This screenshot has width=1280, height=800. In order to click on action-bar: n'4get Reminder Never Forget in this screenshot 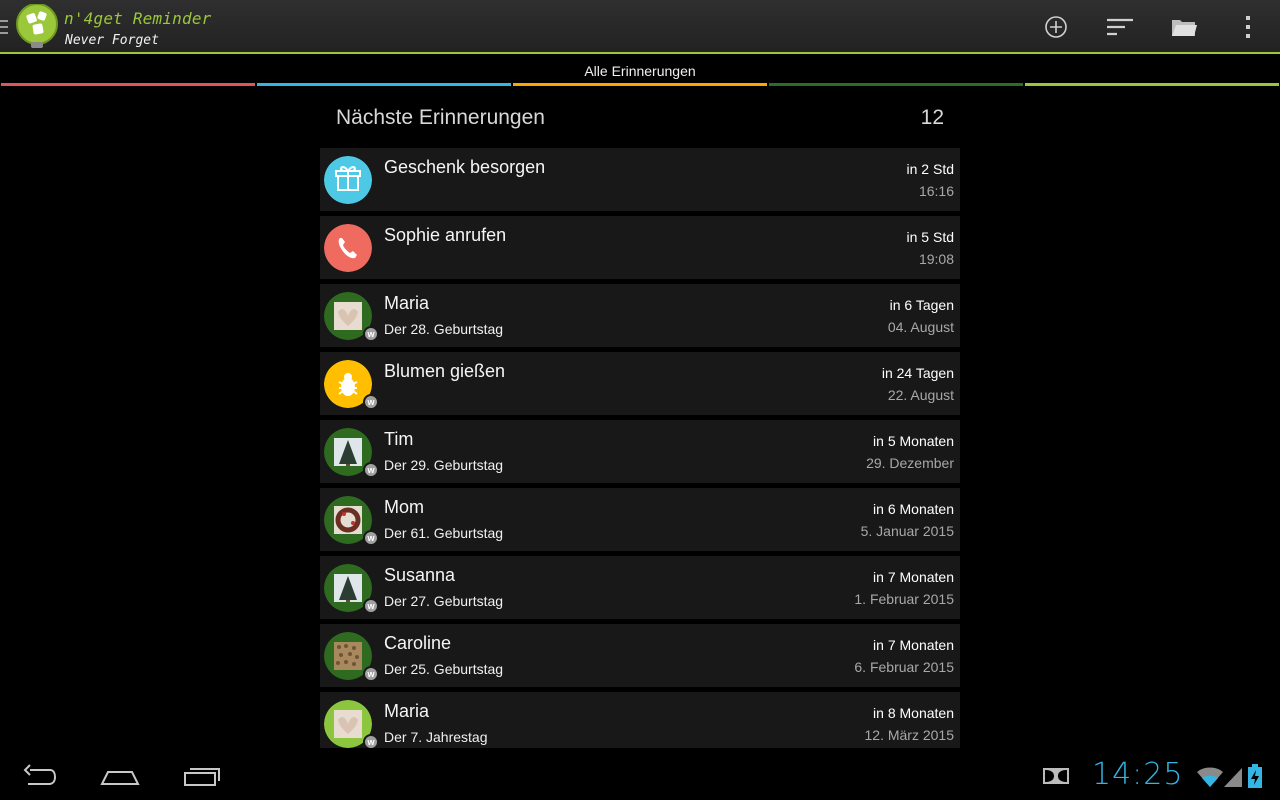, I will do `click(640, 27)`.